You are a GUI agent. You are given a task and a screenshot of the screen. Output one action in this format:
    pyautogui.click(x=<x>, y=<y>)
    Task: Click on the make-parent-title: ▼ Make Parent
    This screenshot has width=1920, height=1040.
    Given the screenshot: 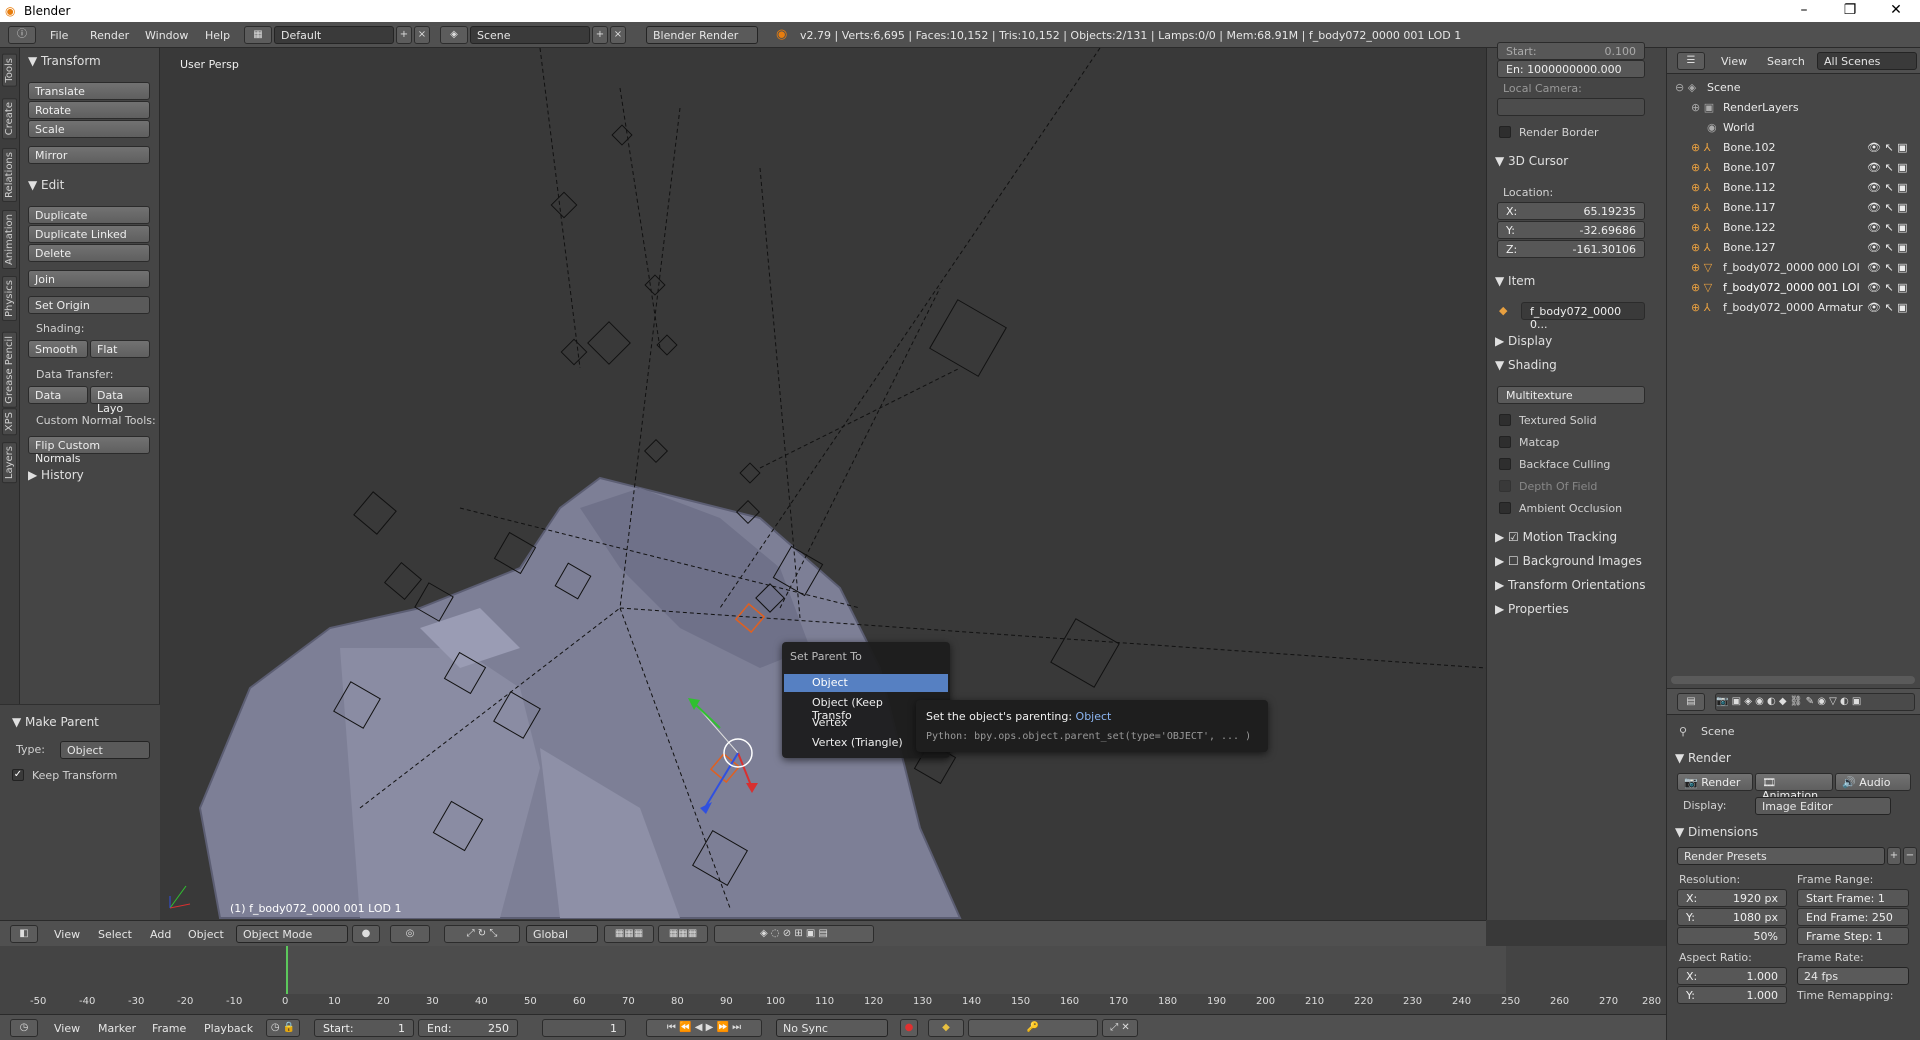 What is the action you would take?
    pyautogui.click(x=55, y=722)
    